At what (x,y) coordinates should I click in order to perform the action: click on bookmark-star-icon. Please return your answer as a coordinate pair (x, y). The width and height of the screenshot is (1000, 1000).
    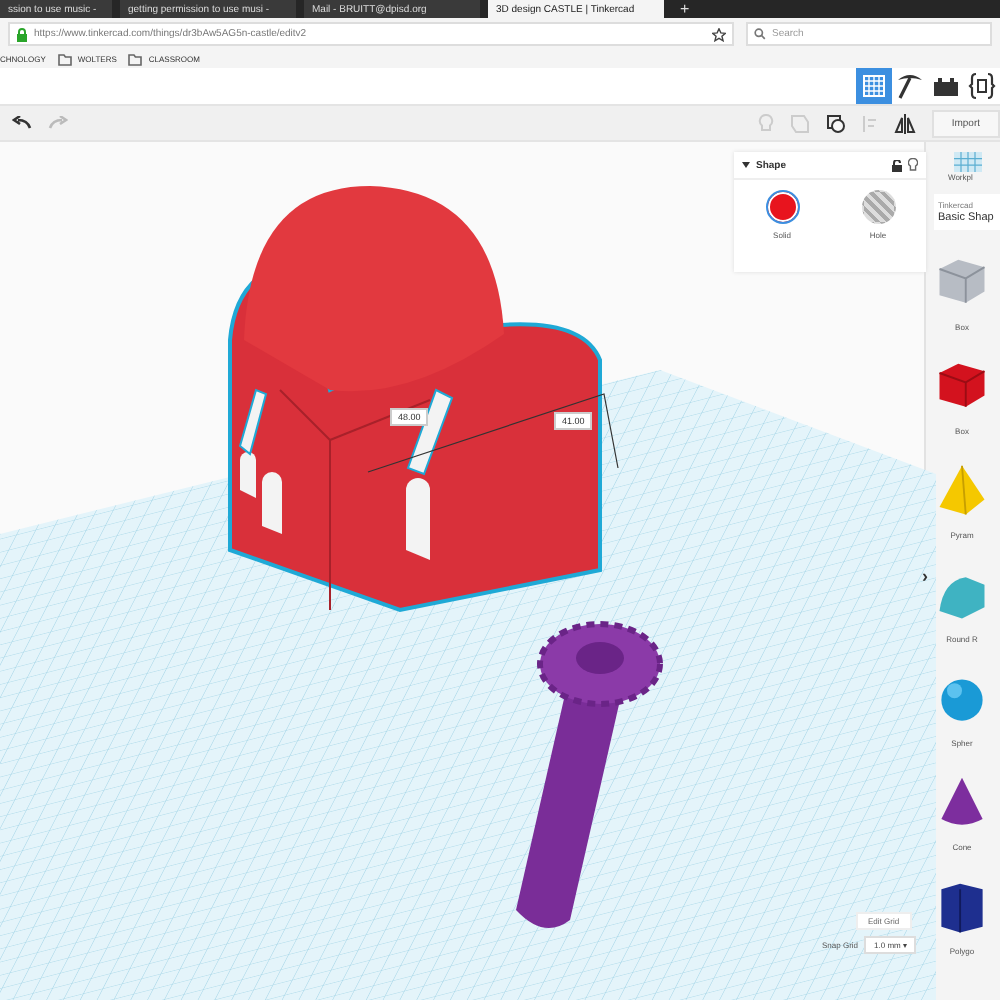
    Looking at the image, I should click on (719, 34).